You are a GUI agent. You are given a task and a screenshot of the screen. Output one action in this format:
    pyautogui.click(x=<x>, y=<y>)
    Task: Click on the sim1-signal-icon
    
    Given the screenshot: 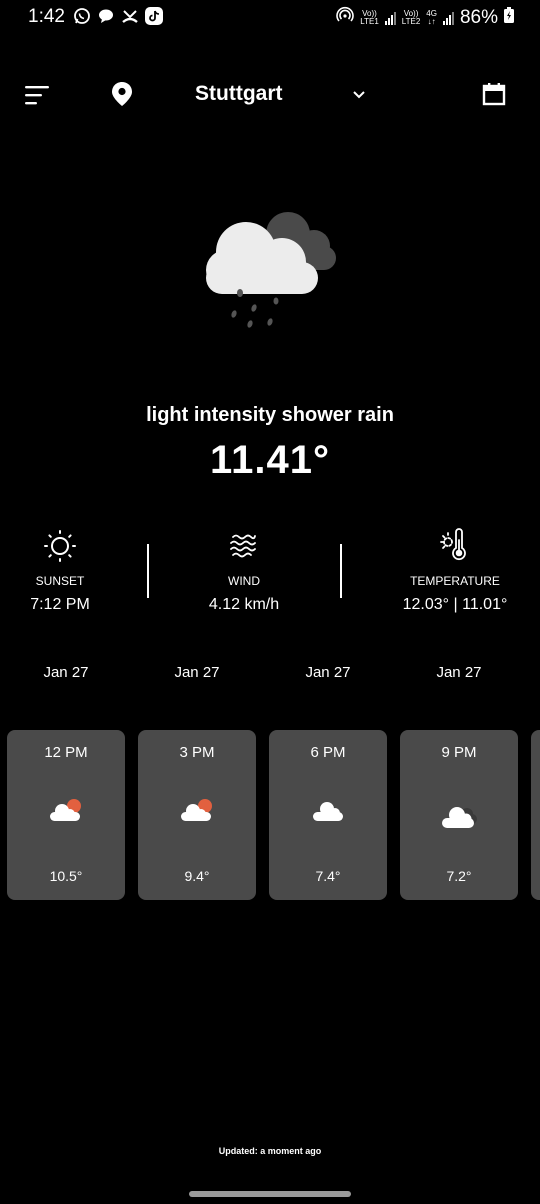 What is the action you would take?
    pyautogui.click(x=390, y=18)
    